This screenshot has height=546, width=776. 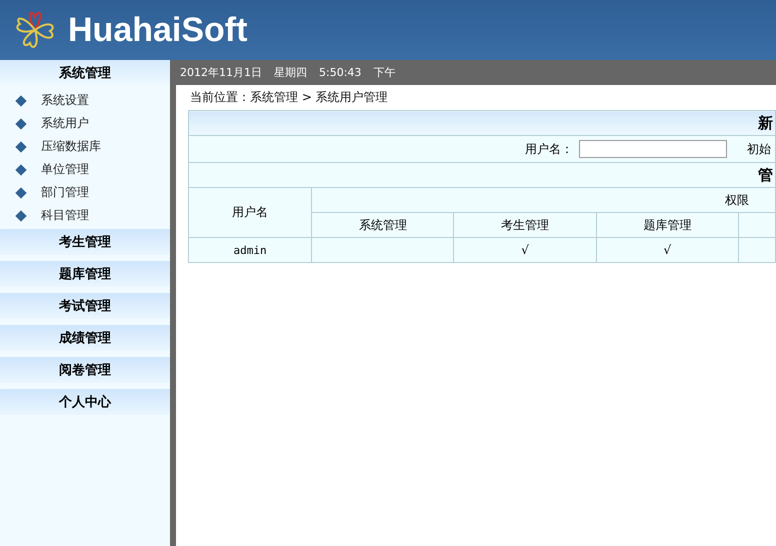 What do you see at coordinates (221, 72) in the screenshot?
I see `date-text: 2012年11月1日` at bounding box center [221, 72].